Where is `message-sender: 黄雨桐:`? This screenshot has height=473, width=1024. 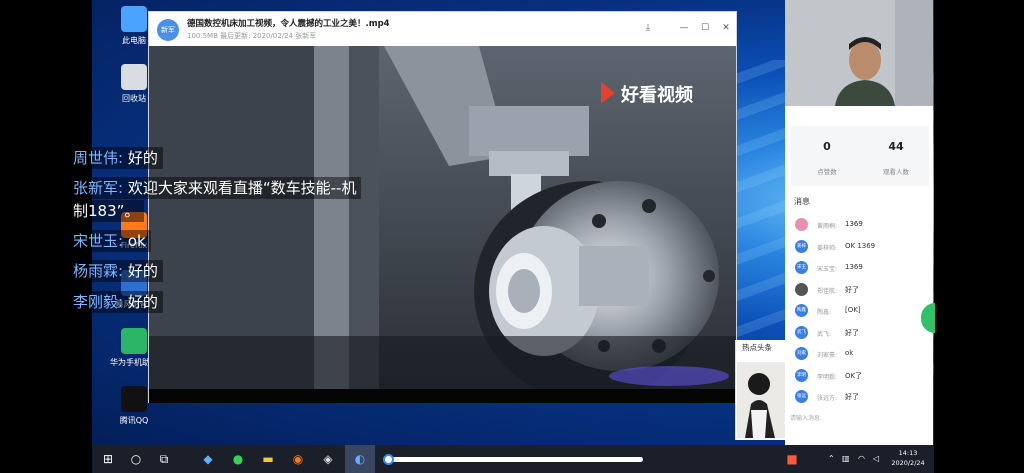
message-sender: 黄雨桐: is located at coordinates (827, 226).